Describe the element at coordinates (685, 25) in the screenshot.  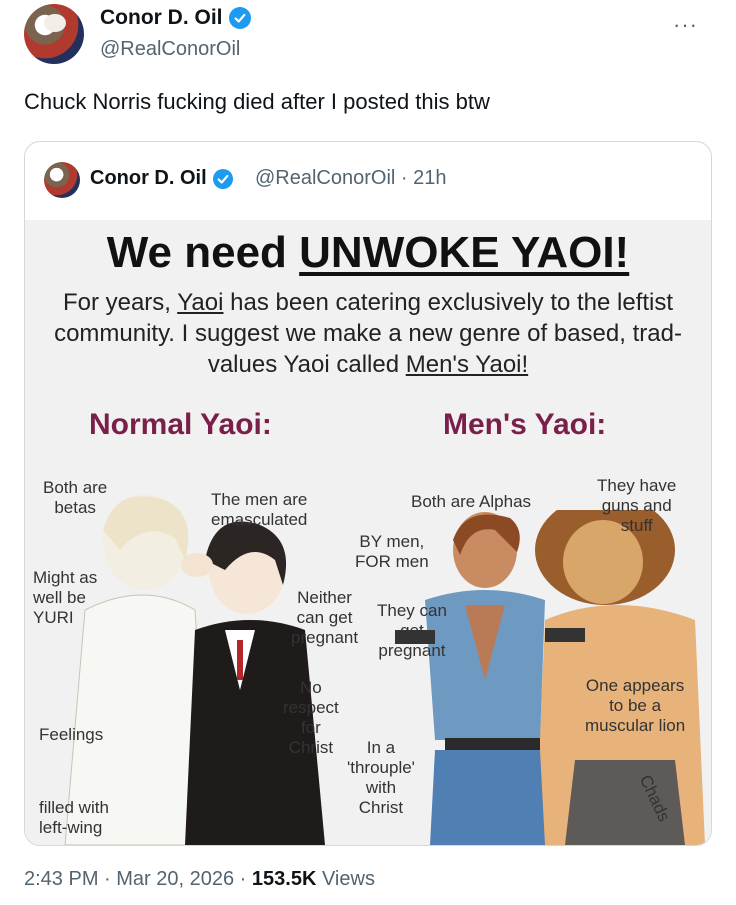
I see `more-options-icon: ···` at that location.